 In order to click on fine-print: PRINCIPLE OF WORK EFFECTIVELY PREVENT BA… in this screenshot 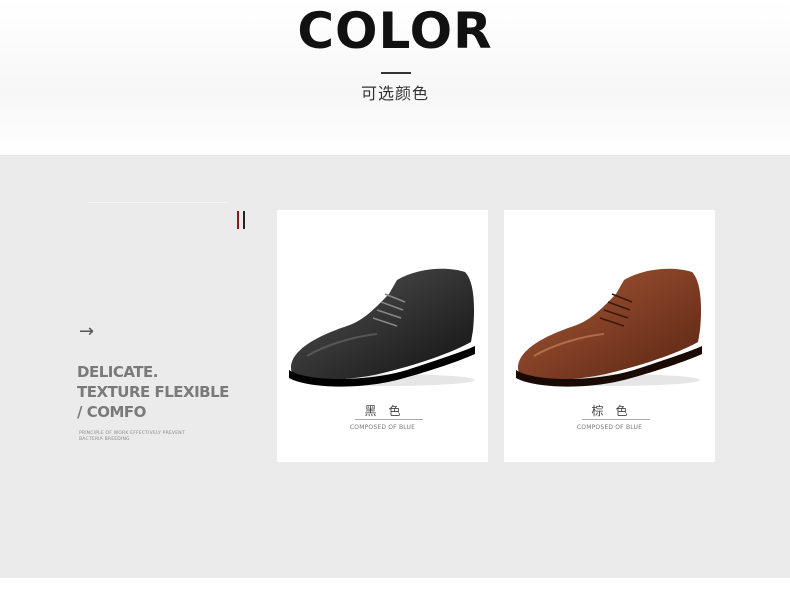, I will do `click(144, 437)`.